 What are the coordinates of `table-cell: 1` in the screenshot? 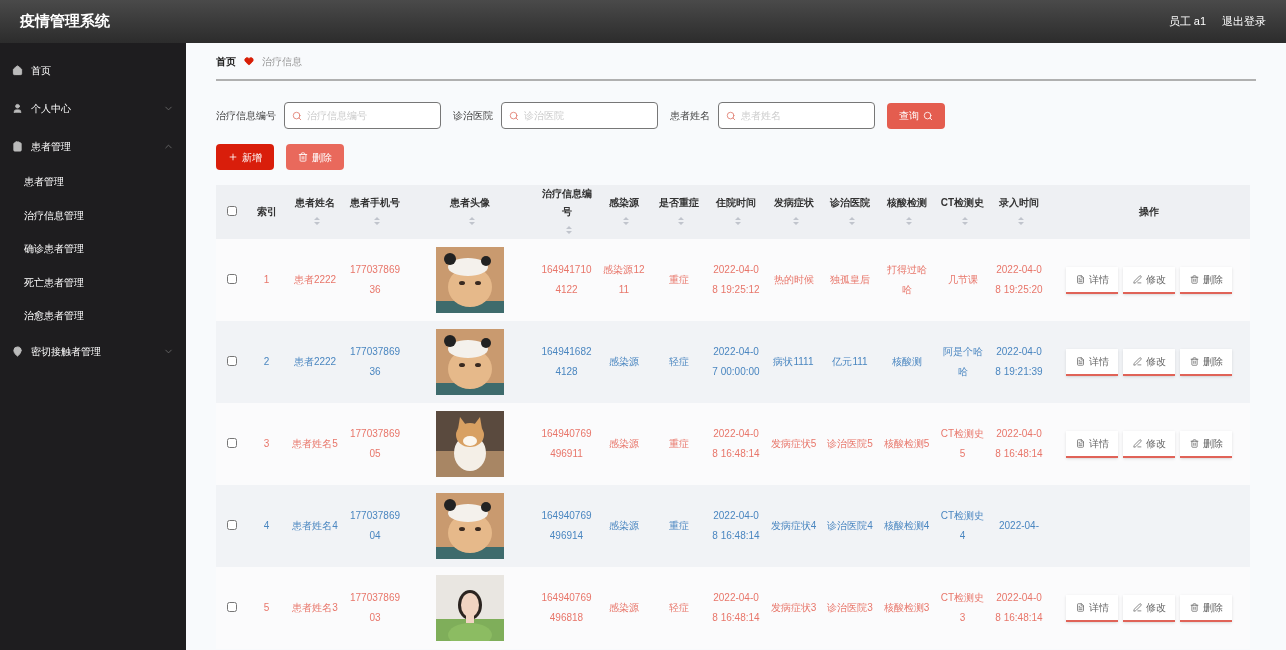 It's located at (266, 280).